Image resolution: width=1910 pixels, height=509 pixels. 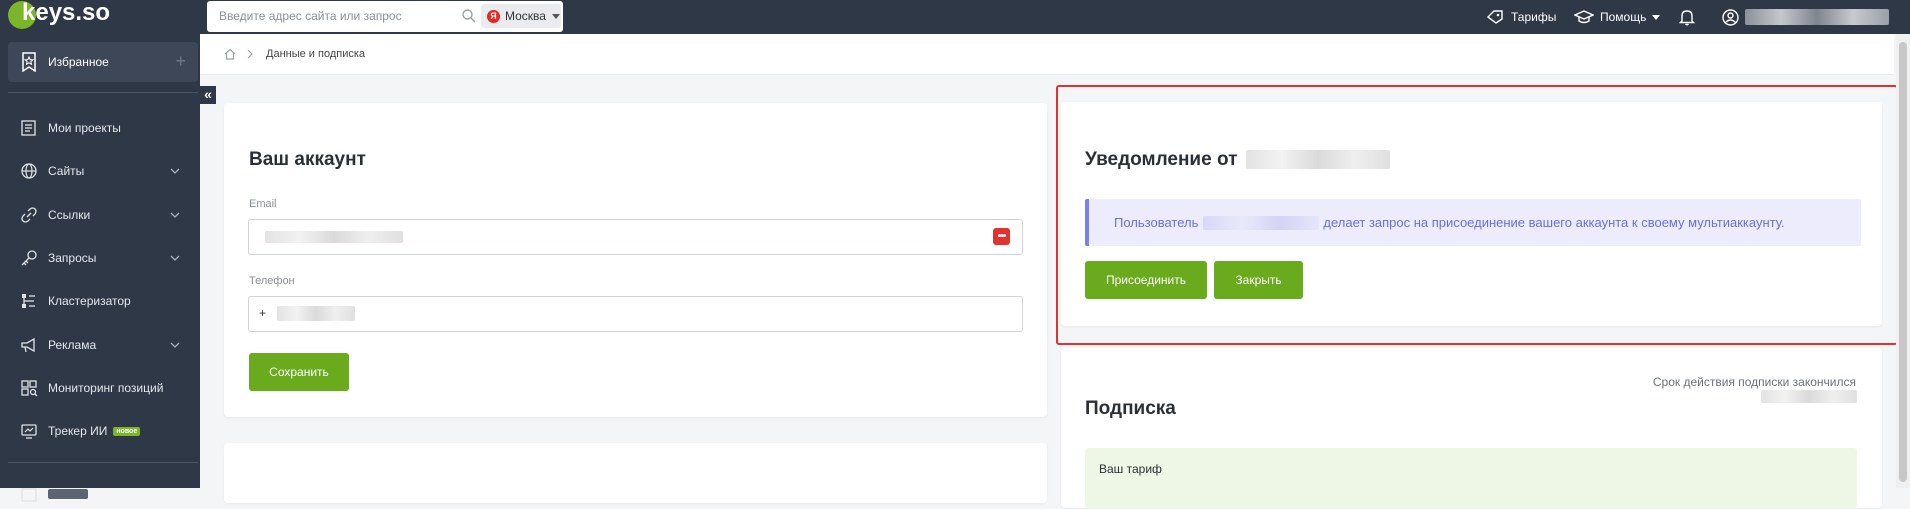 I want to click on password-manager-icon: •••, so click(x=1001, y=236).